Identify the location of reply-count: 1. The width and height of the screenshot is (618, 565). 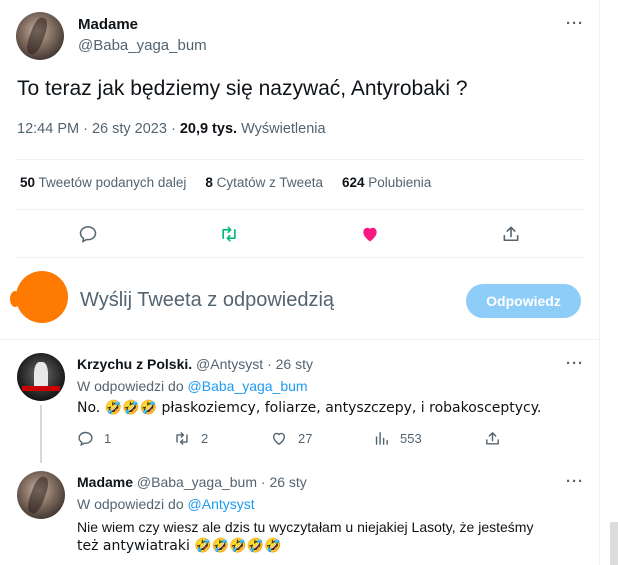
(108, 438).